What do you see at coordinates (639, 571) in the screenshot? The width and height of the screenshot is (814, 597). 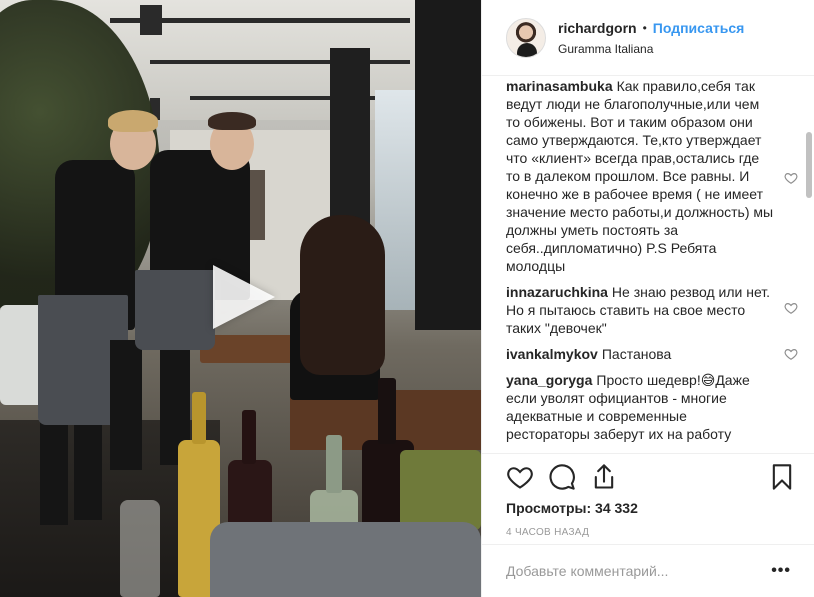 I see `comment-input` at bounding box center [639, 571].